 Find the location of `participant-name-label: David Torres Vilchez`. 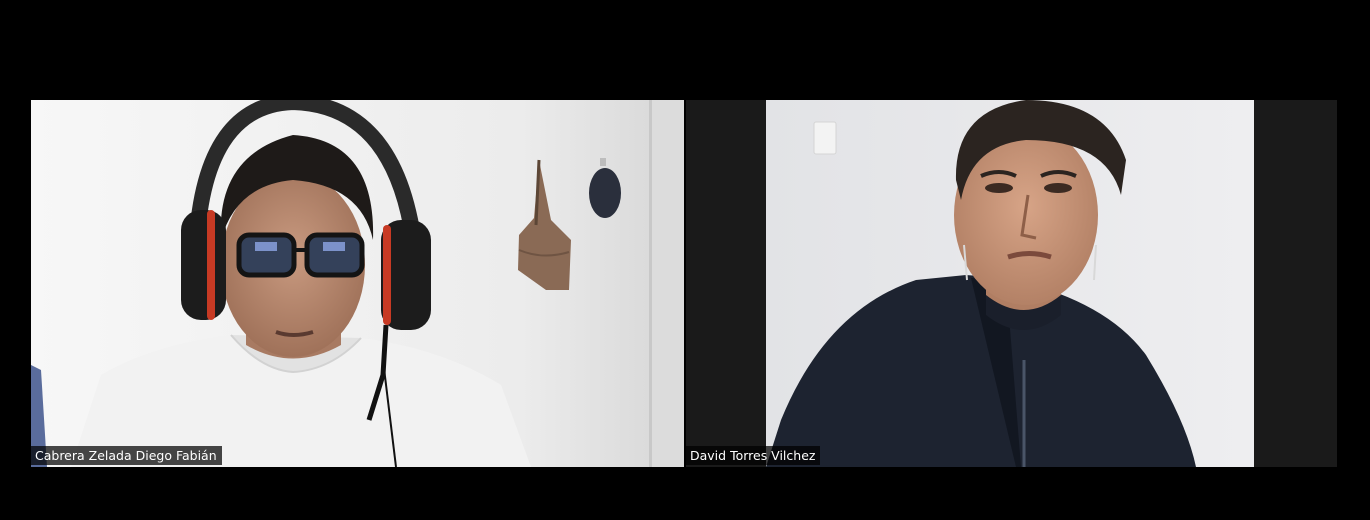

participant-name-label: David Torres Vilchez is located at coordinates (753, 455).